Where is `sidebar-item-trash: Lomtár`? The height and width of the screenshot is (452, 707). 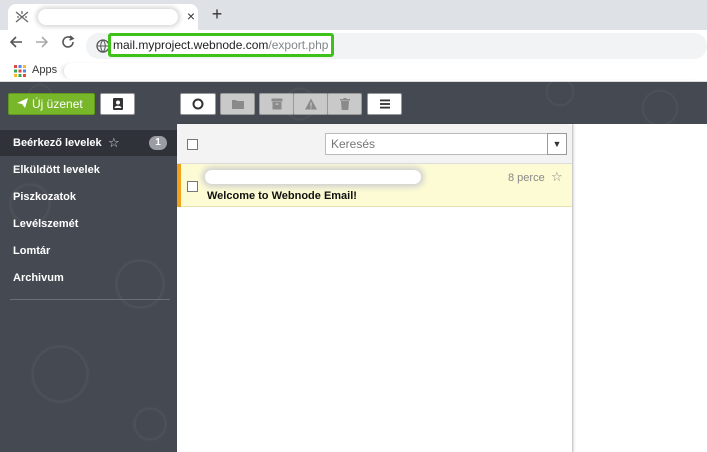
sidebar-item-trash: Lomtár is located at coordinates (88, 251).